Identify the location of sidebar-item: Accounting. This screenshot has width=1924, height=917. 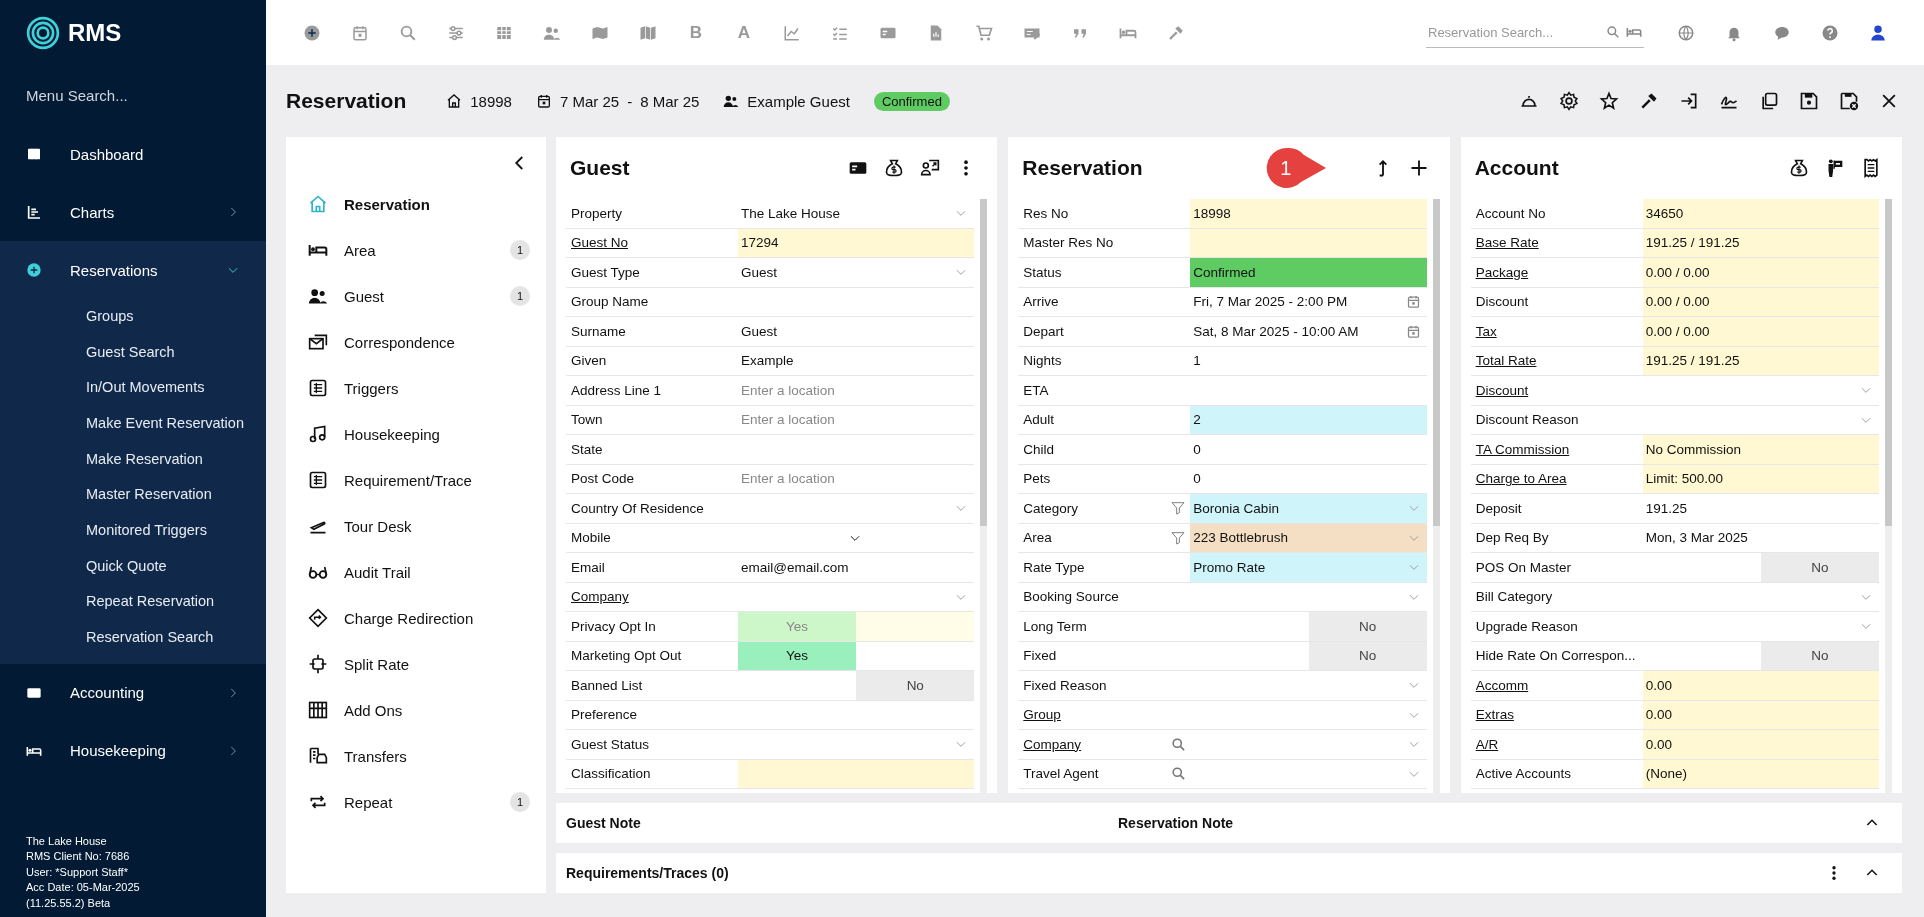
(133, 692).